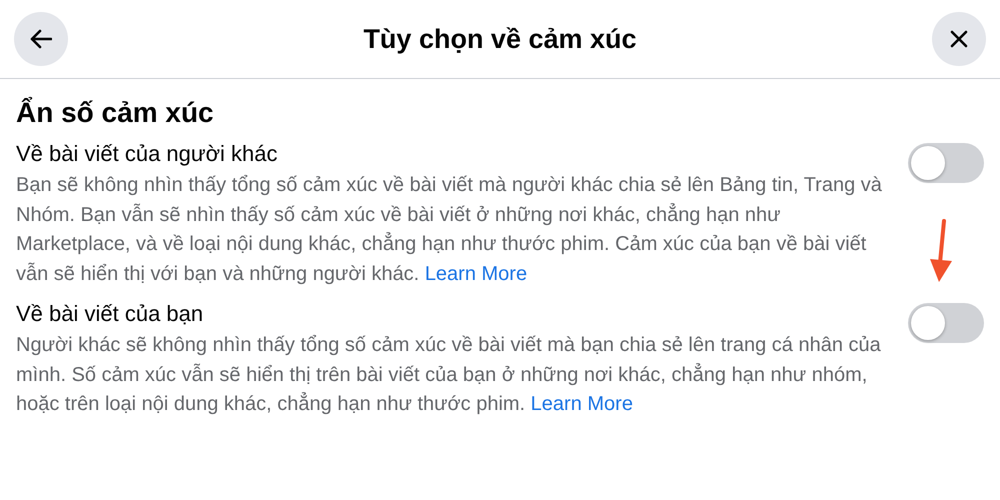  Describe the element at coordinates (449, 375) in the screenshot. I see `setting-description: Người khác sẽ không nhìn thấy tổng số cảm xúc về bài viết mà bạn chia sẻ lên trang cá nhân của mình. Số cảm xúc vẫn sẽ hiển thị trên bài viết của bạn ở những nơi khác, chẳng hạn như nhóm, hoặc trên loại nội dung khác, chẳng hạn như thước phim. Learn More` at that location.